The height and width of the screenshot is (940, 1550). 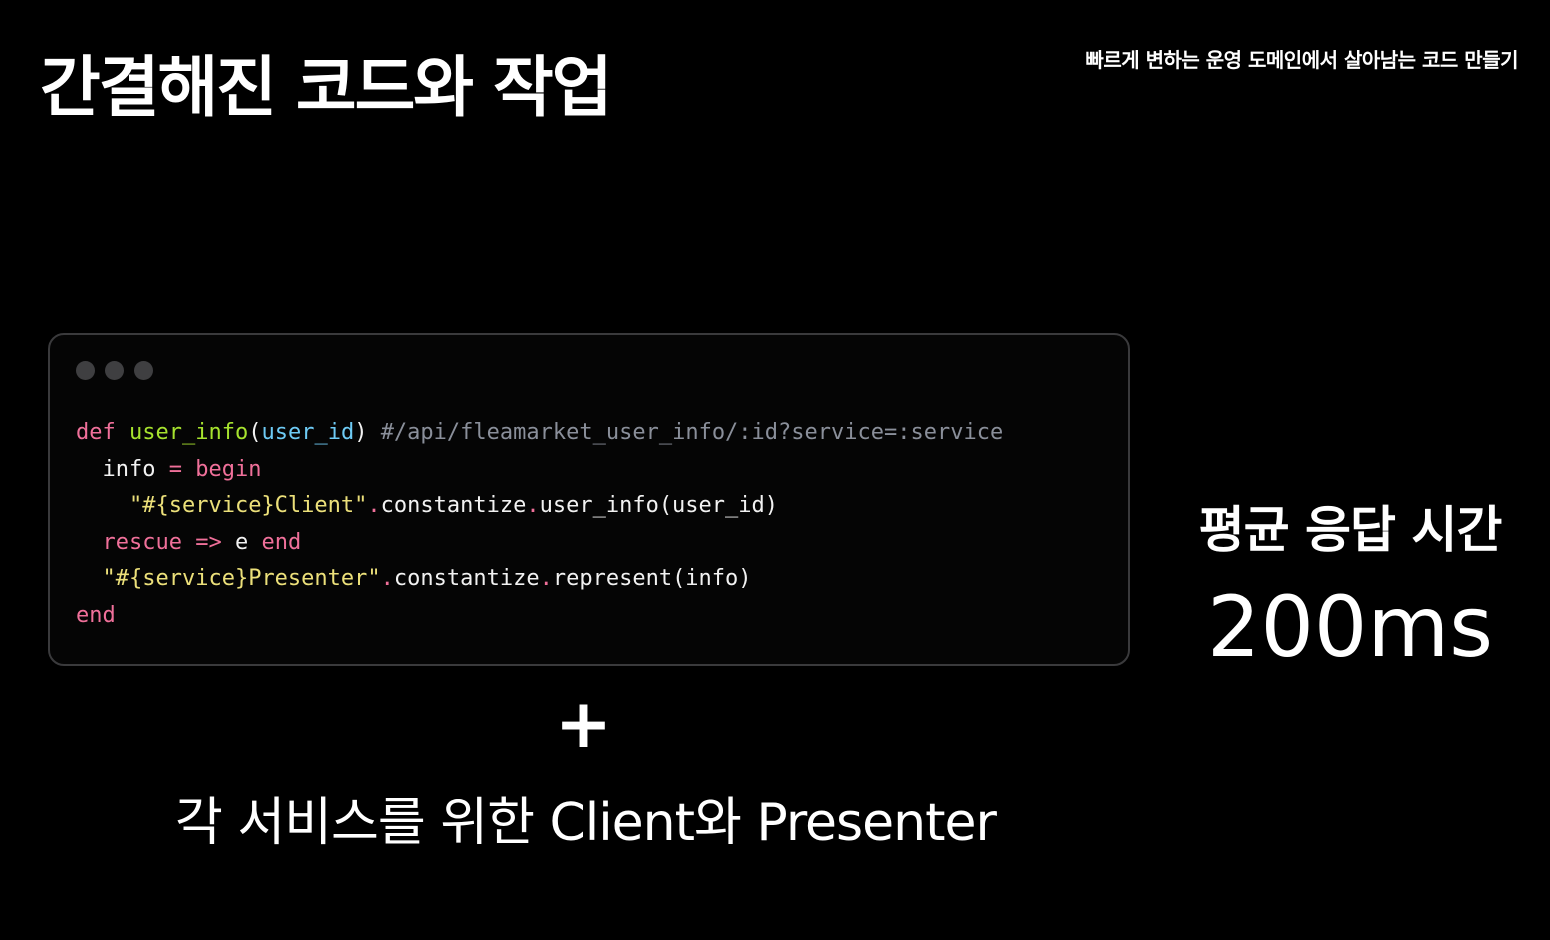 I want to click on code-line: info = begin, so click(x=539, y=470).